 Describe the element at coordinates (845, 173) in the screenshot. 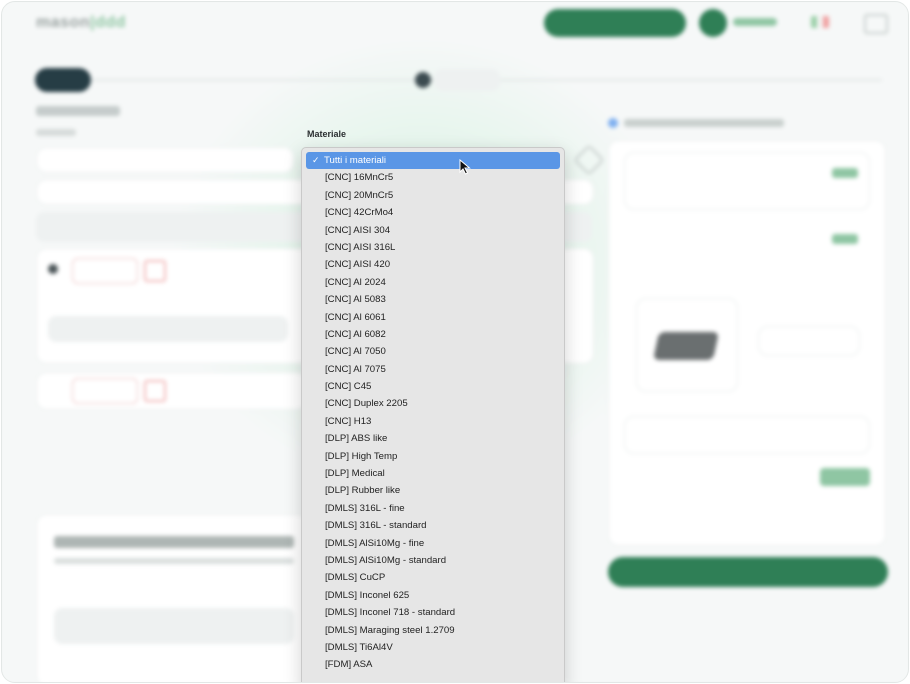

I see `standard-delivery-price` at that location.